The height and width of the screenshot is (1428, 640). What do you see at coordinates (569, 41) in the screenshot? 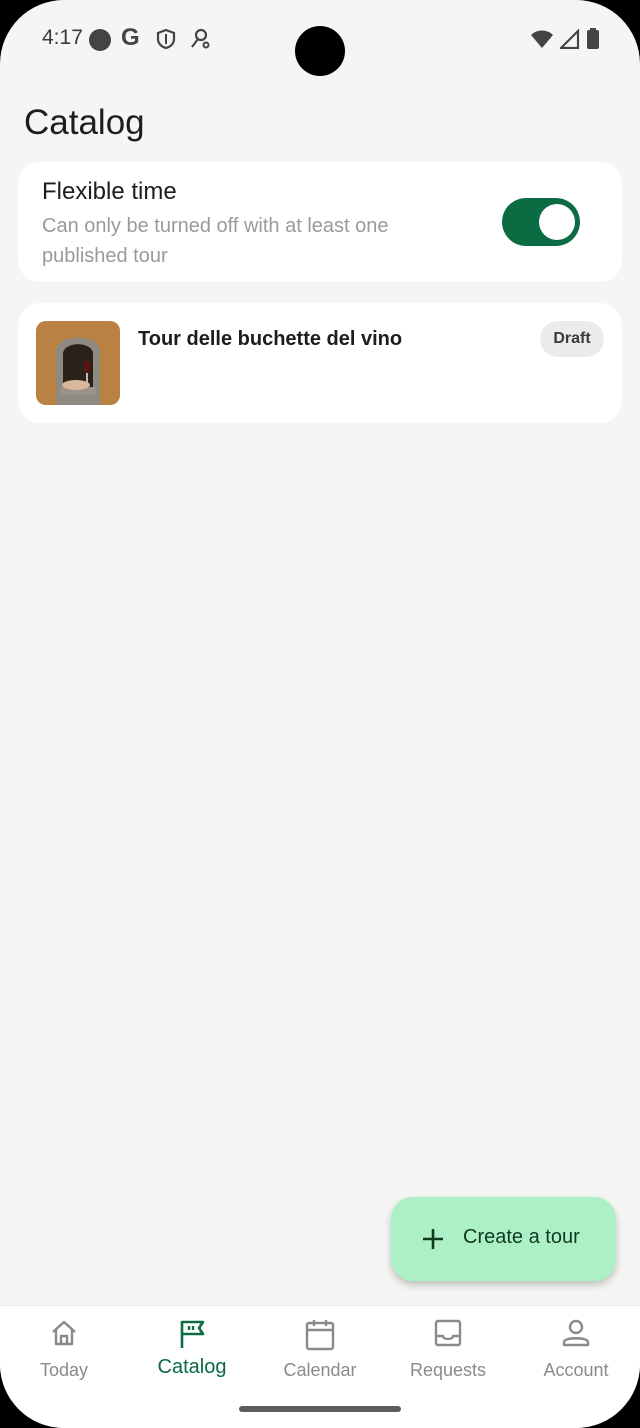
I see `signal-icon` at bounding box center [569, 41].